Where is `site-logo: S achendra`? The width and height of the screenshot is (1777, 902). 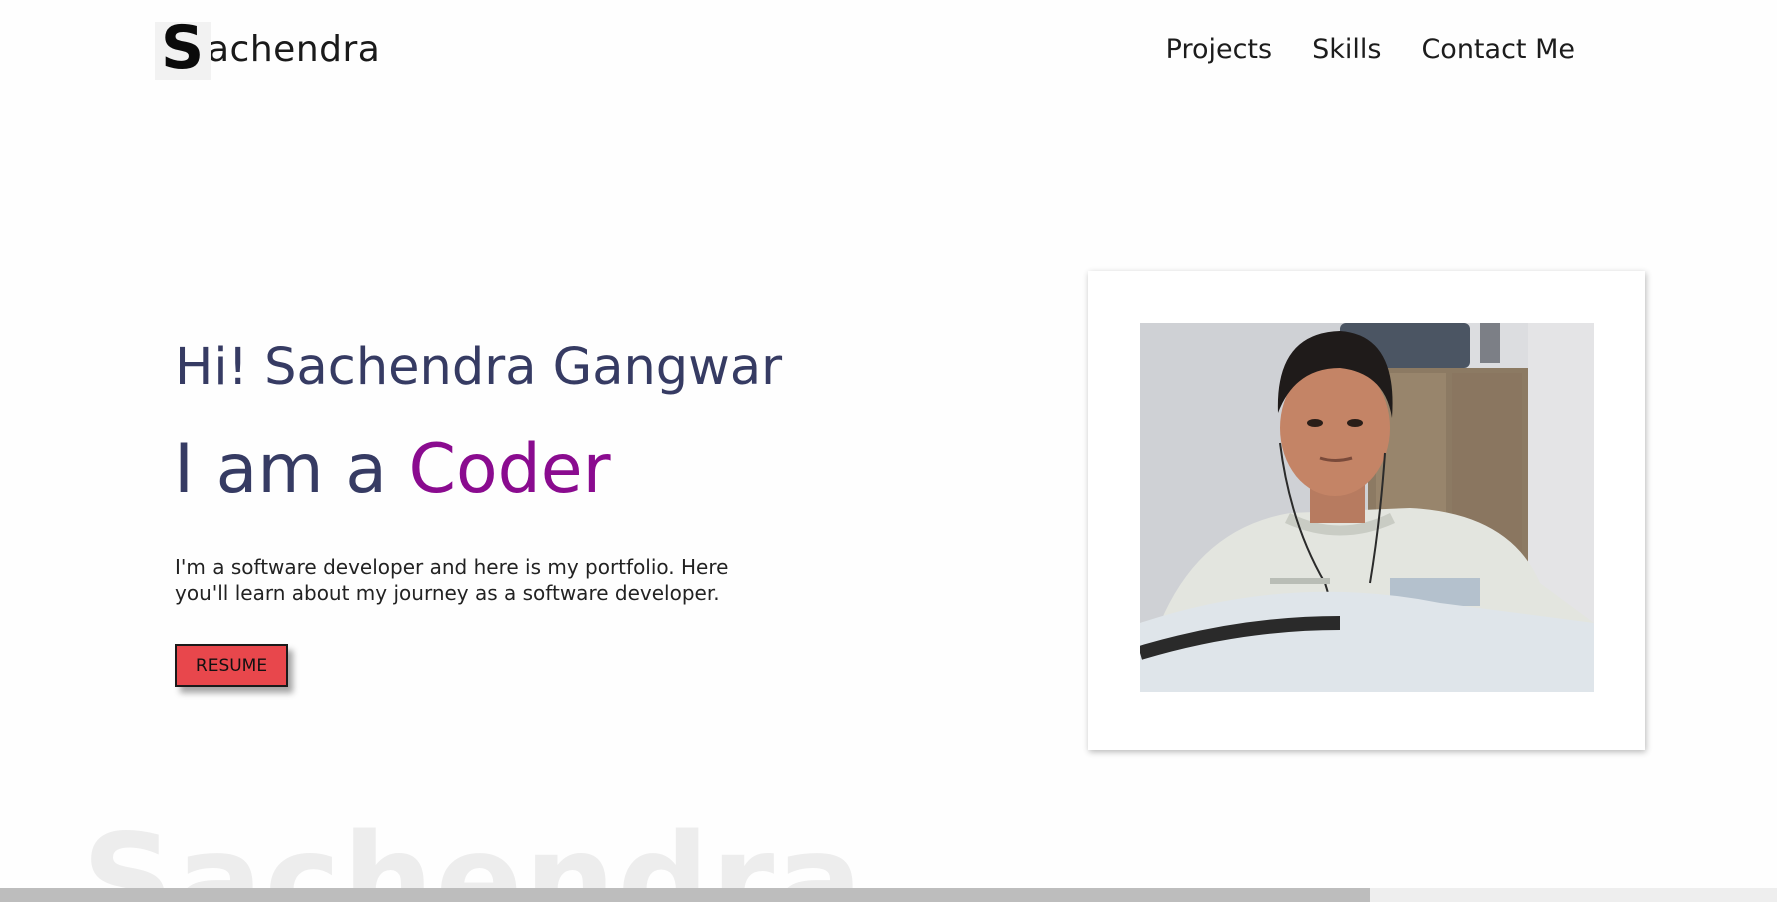
site-logo: S achendra is located at coordinates (268, 49).